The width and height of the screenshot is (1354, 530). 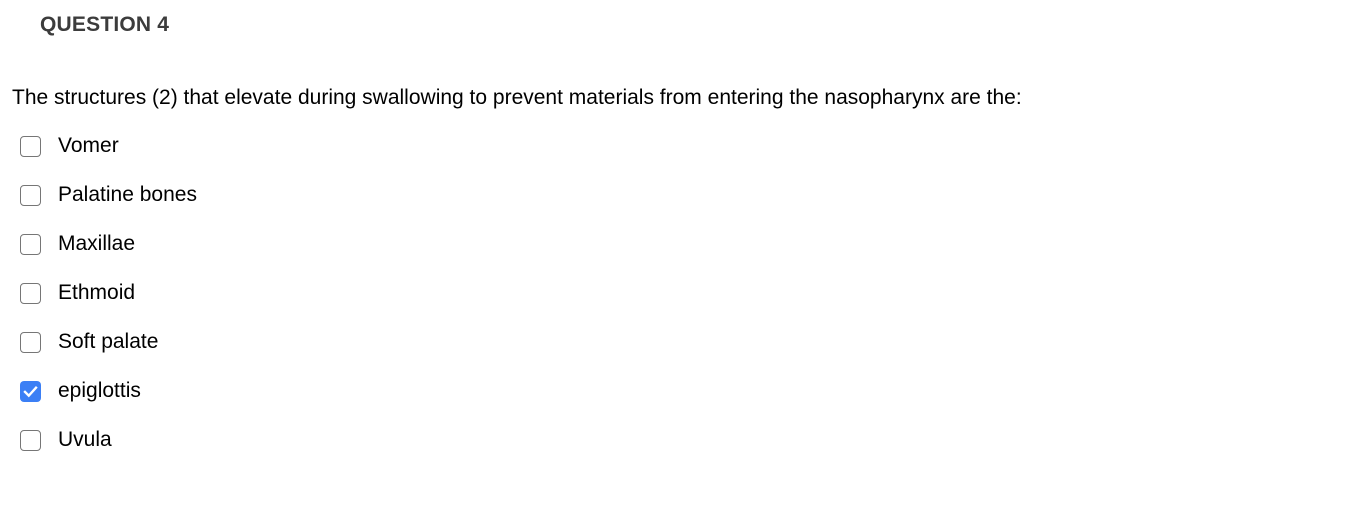 I want to click on answer-option-label: Ethmoid, so click(x=96, y=293).